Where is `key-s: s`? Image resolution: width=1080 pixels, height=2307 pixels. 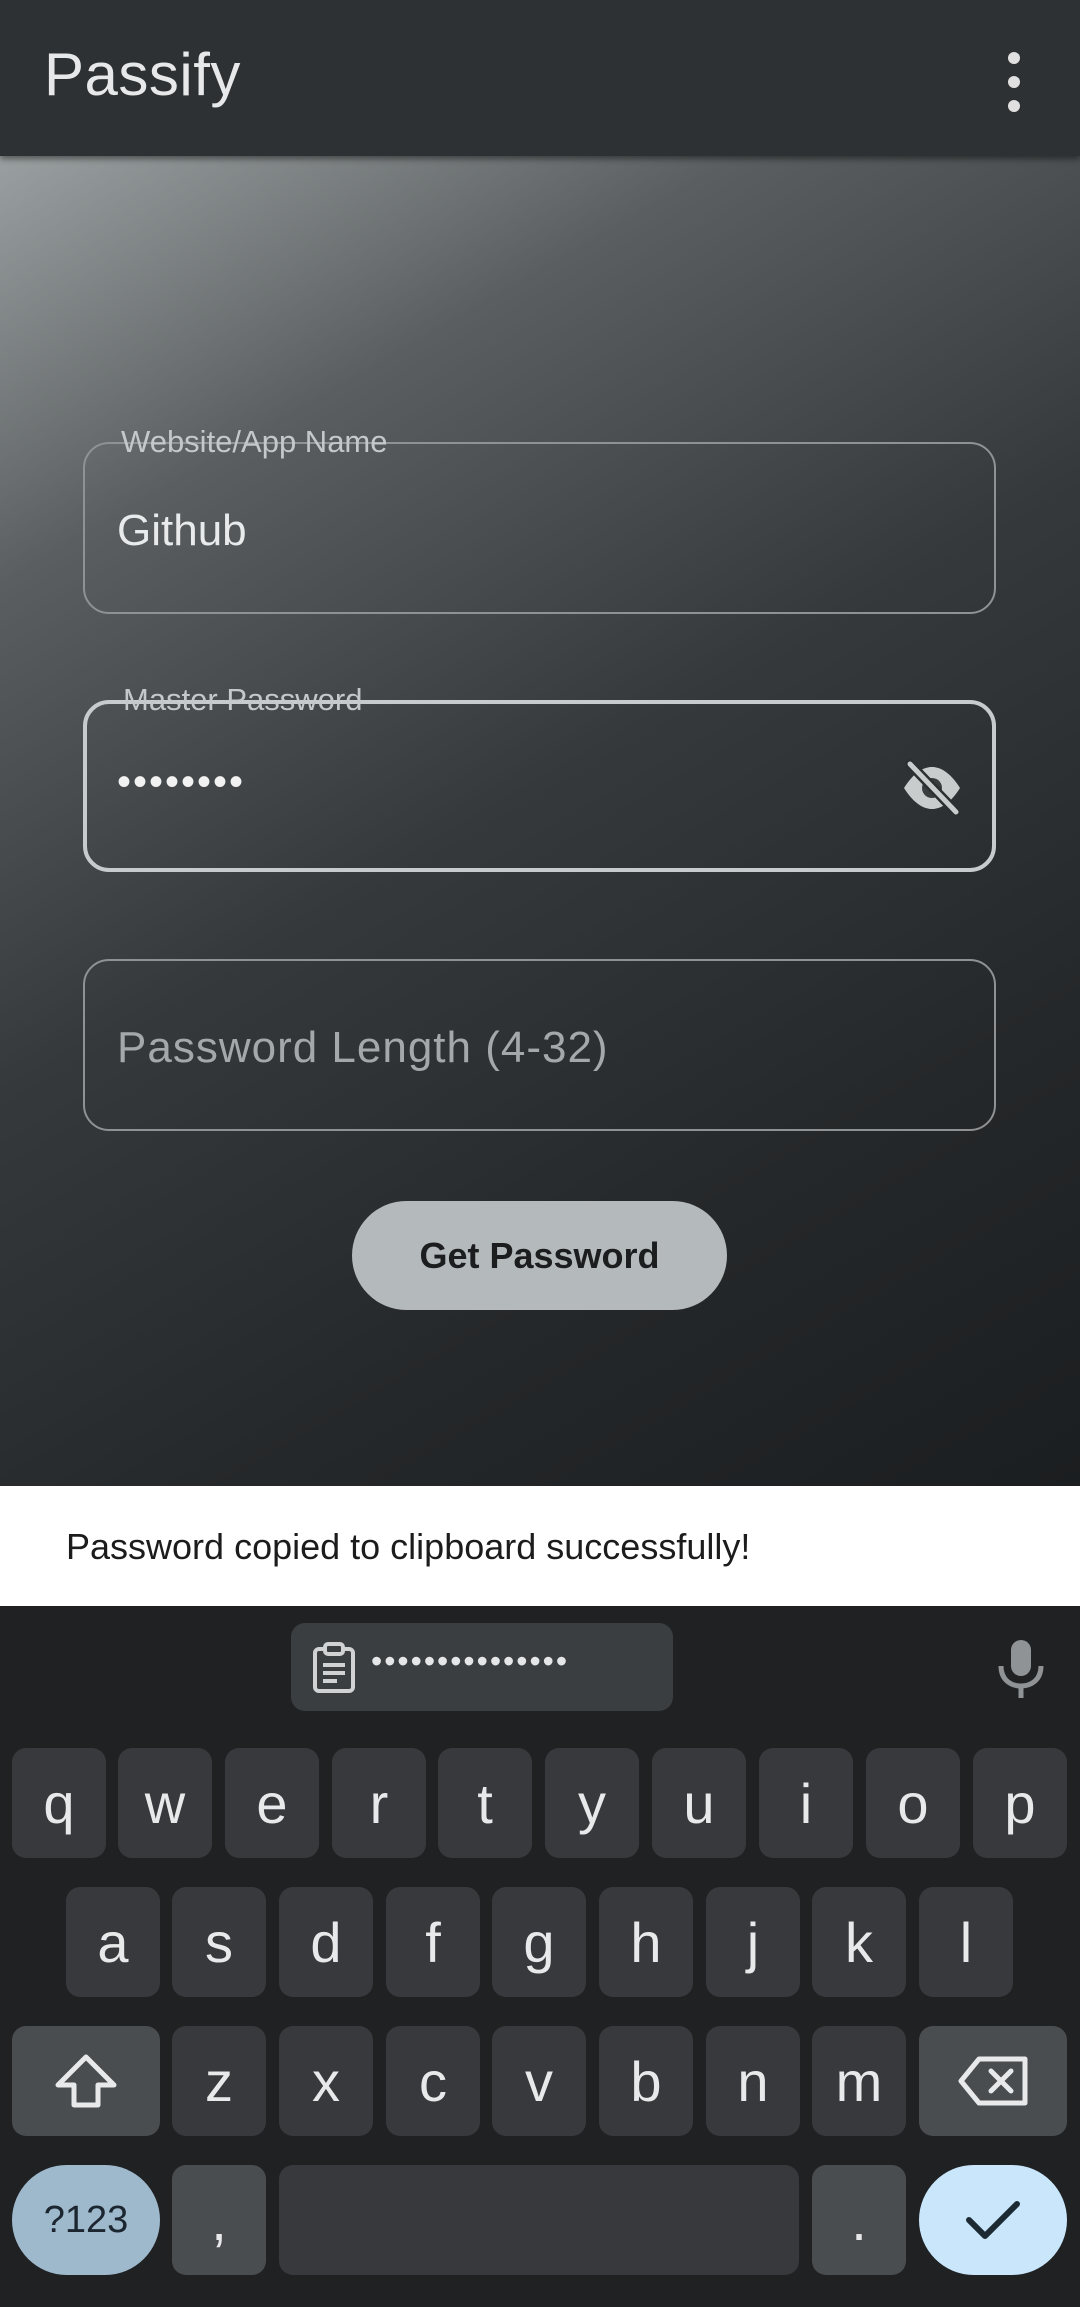
key-s: s is located at coordinates (219, 1942).